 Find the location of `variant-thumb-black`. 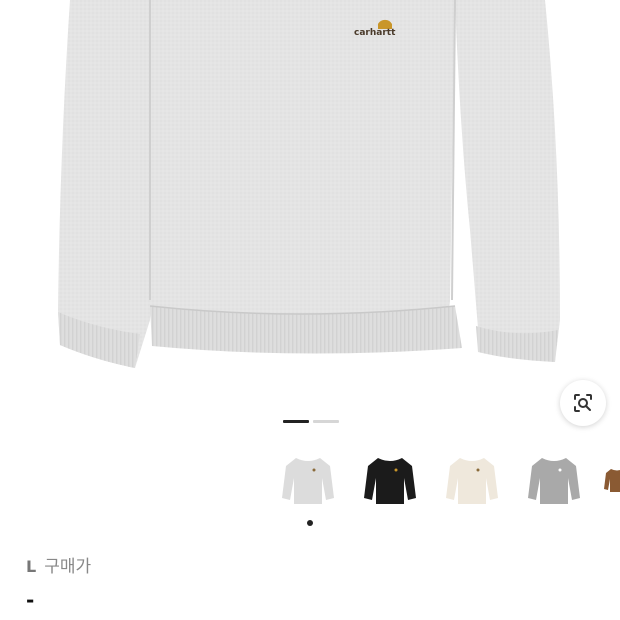

variant-thumb-black is located at coordinates (390, 480).